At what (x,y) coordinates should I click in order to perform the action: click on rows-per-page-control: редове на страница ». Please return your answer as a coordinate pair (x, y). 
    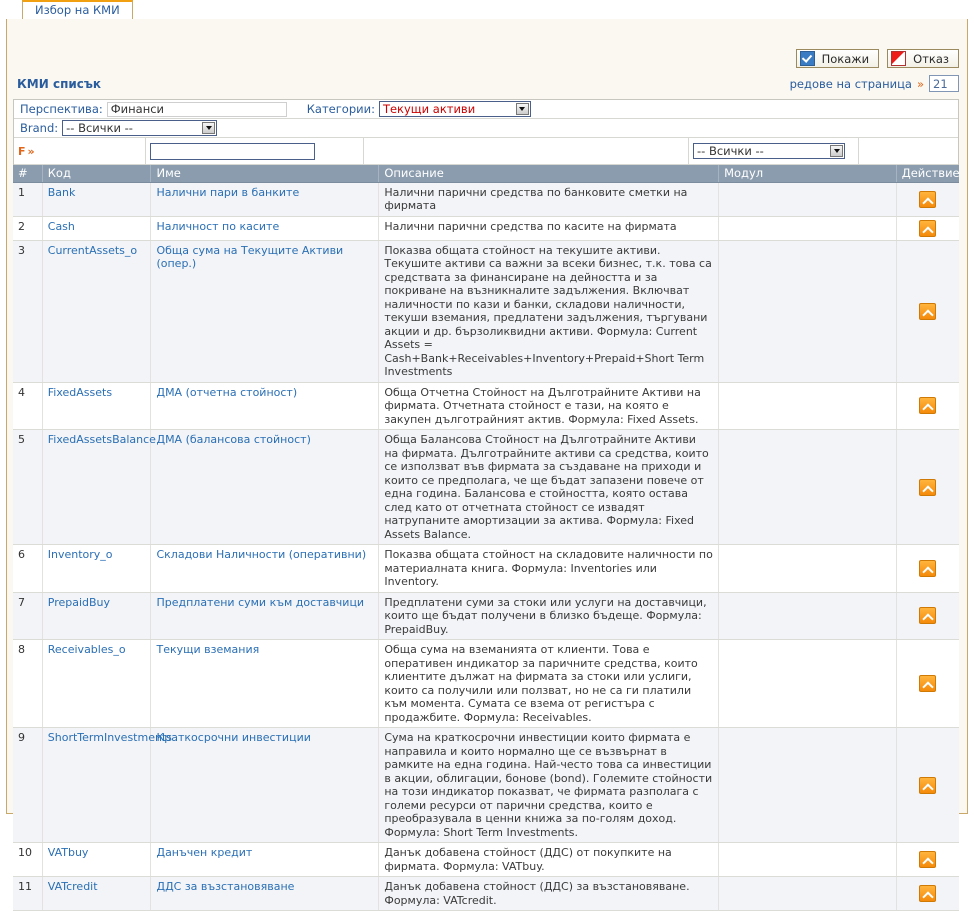
    Looking at the image, I should click on (874, 83).